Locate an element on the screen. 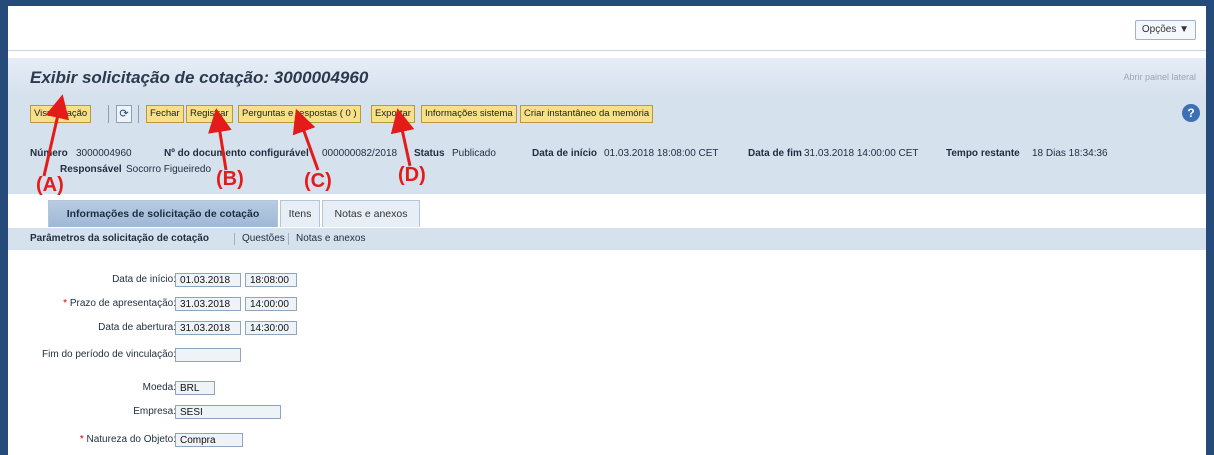 The image size is (1214, 455). annotation-label-a: (A) is located at coordinates (50, 185).